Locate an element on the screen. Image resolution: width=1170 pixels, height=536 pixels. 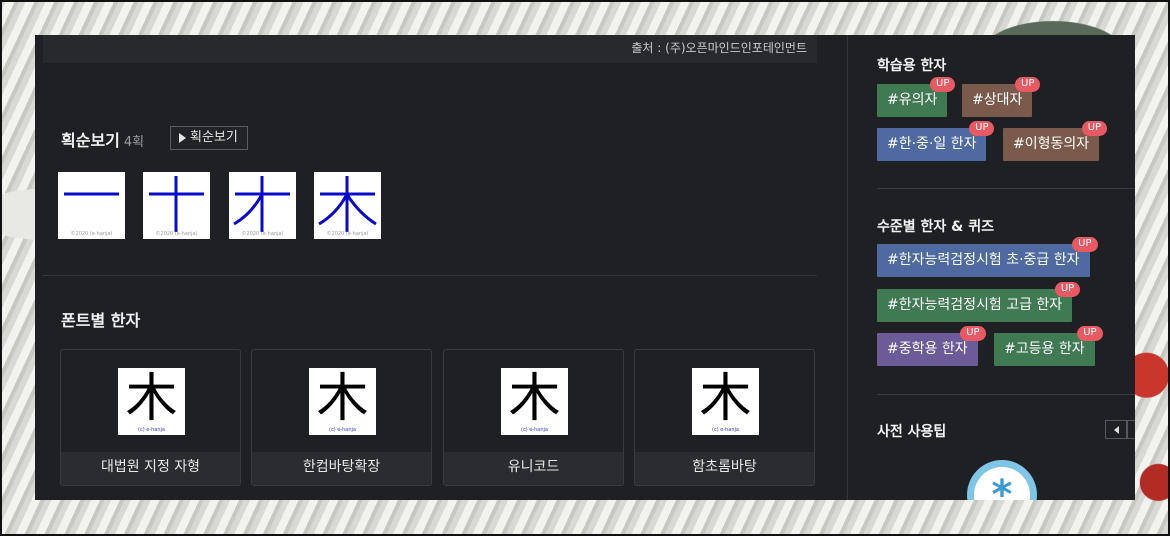
tip-illustration: * is located at coordinates (1002, 480).